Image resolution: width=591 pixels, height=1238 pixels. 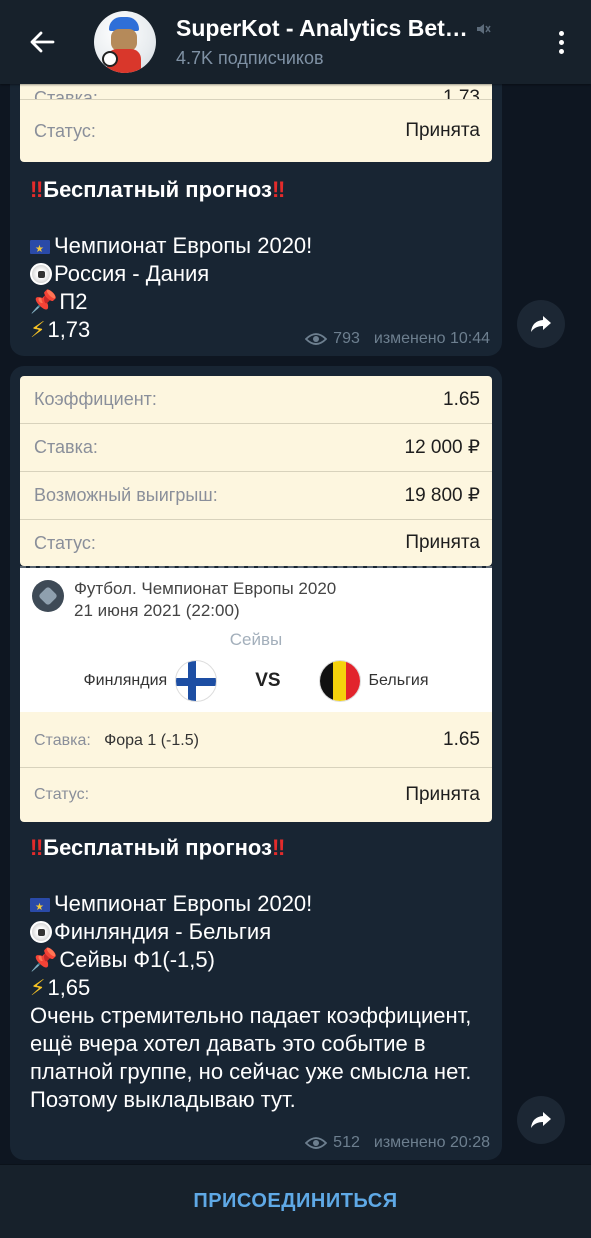 I want to click on versus-label: VS, so click(x=268, y=680).